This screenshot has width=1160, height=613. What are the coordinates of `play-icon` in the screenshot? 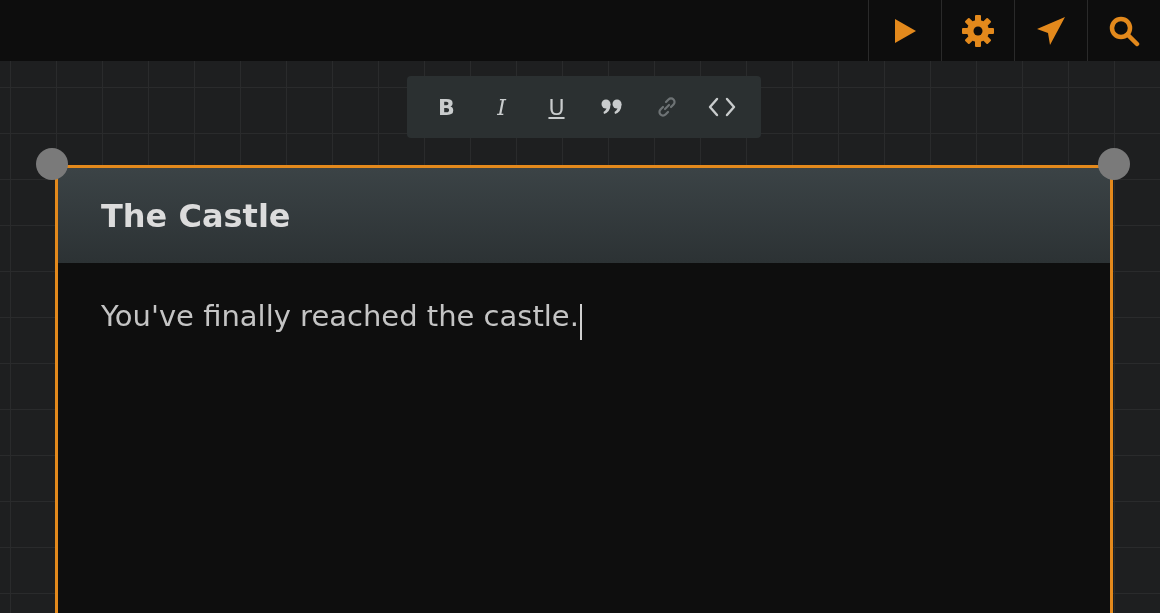 It's located at (905, 30).